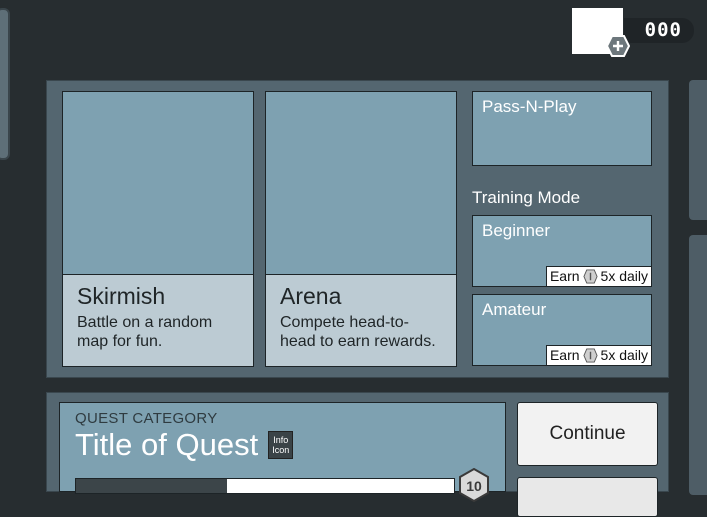 The width and height of the screenshot is (707, 517). I want to click on quest-title: Title of Quest, so click(167, 444).